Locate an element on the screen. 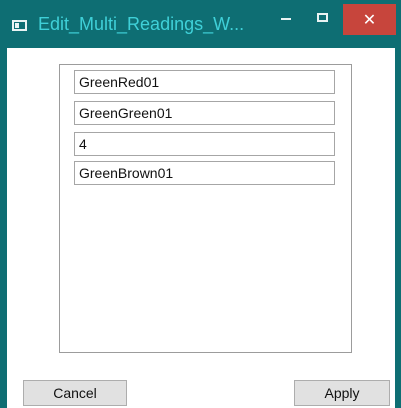 This screenshot has height=408, width=401. reading-field-2: GreenGreen01 is located at coordinates (204, 113).